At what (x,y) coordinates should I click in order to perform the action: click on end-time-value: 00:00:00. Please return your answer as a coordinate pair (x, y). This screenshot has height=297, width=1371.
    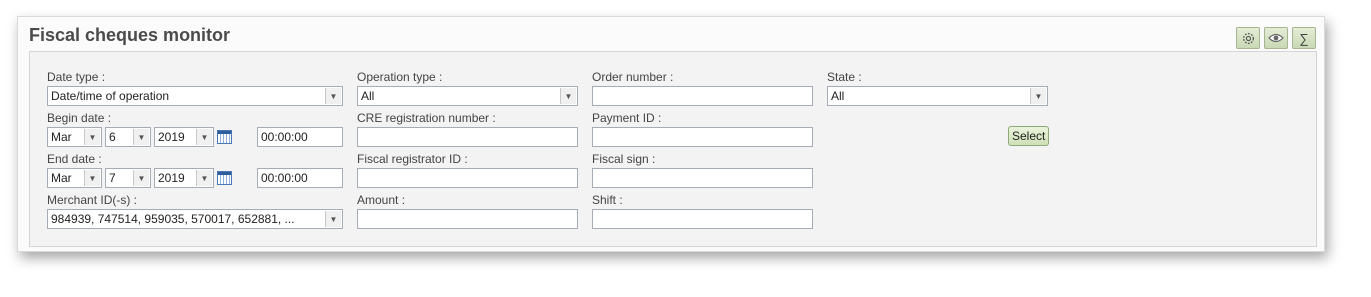
    Looking at the image, I should click on (284, 178).